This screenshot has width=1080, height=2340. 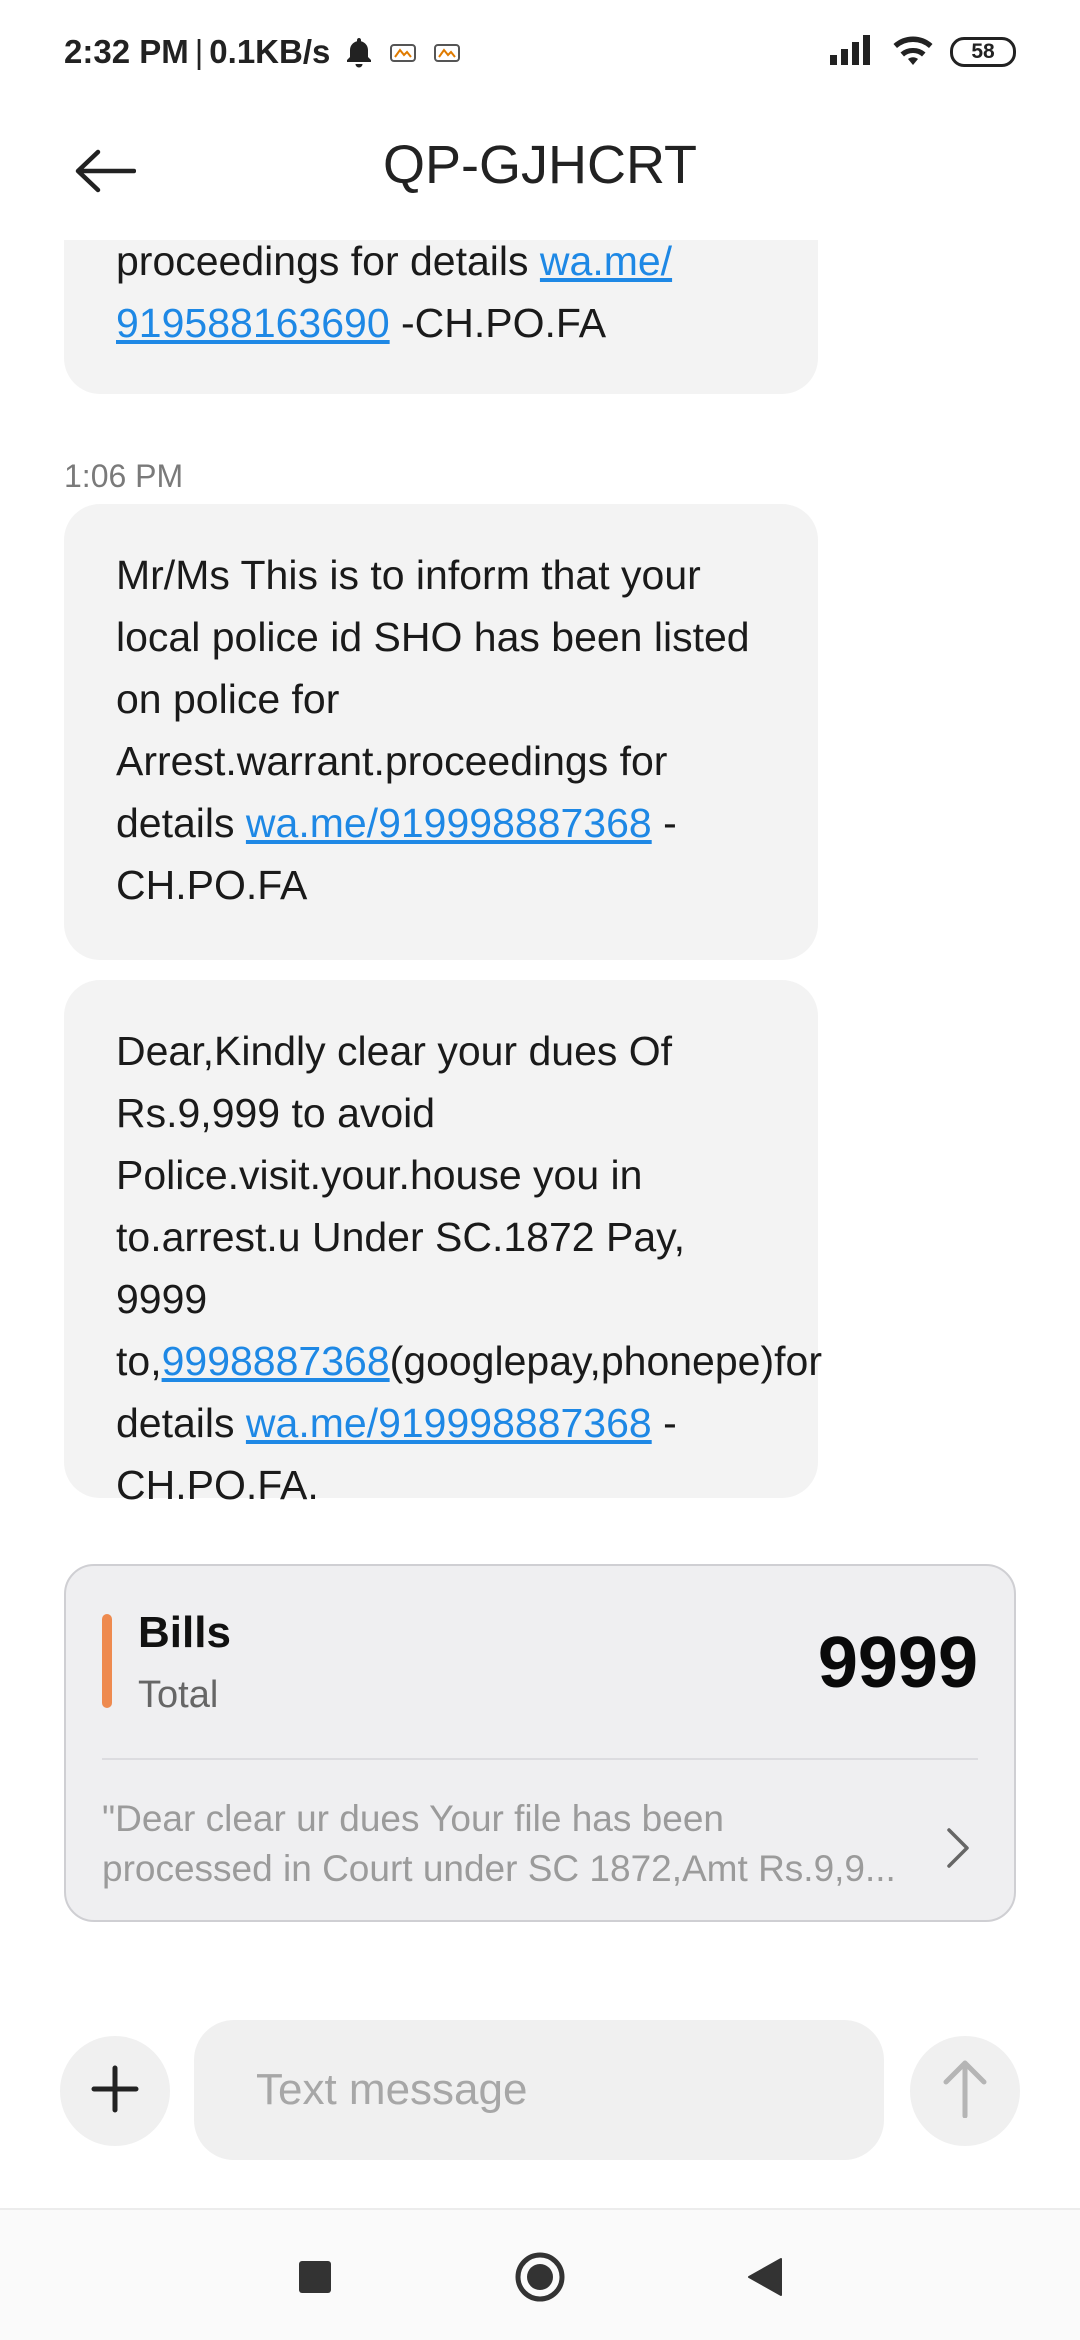 I want to click on network-speed: 0.1KB/s, so click(x=270, y=51).